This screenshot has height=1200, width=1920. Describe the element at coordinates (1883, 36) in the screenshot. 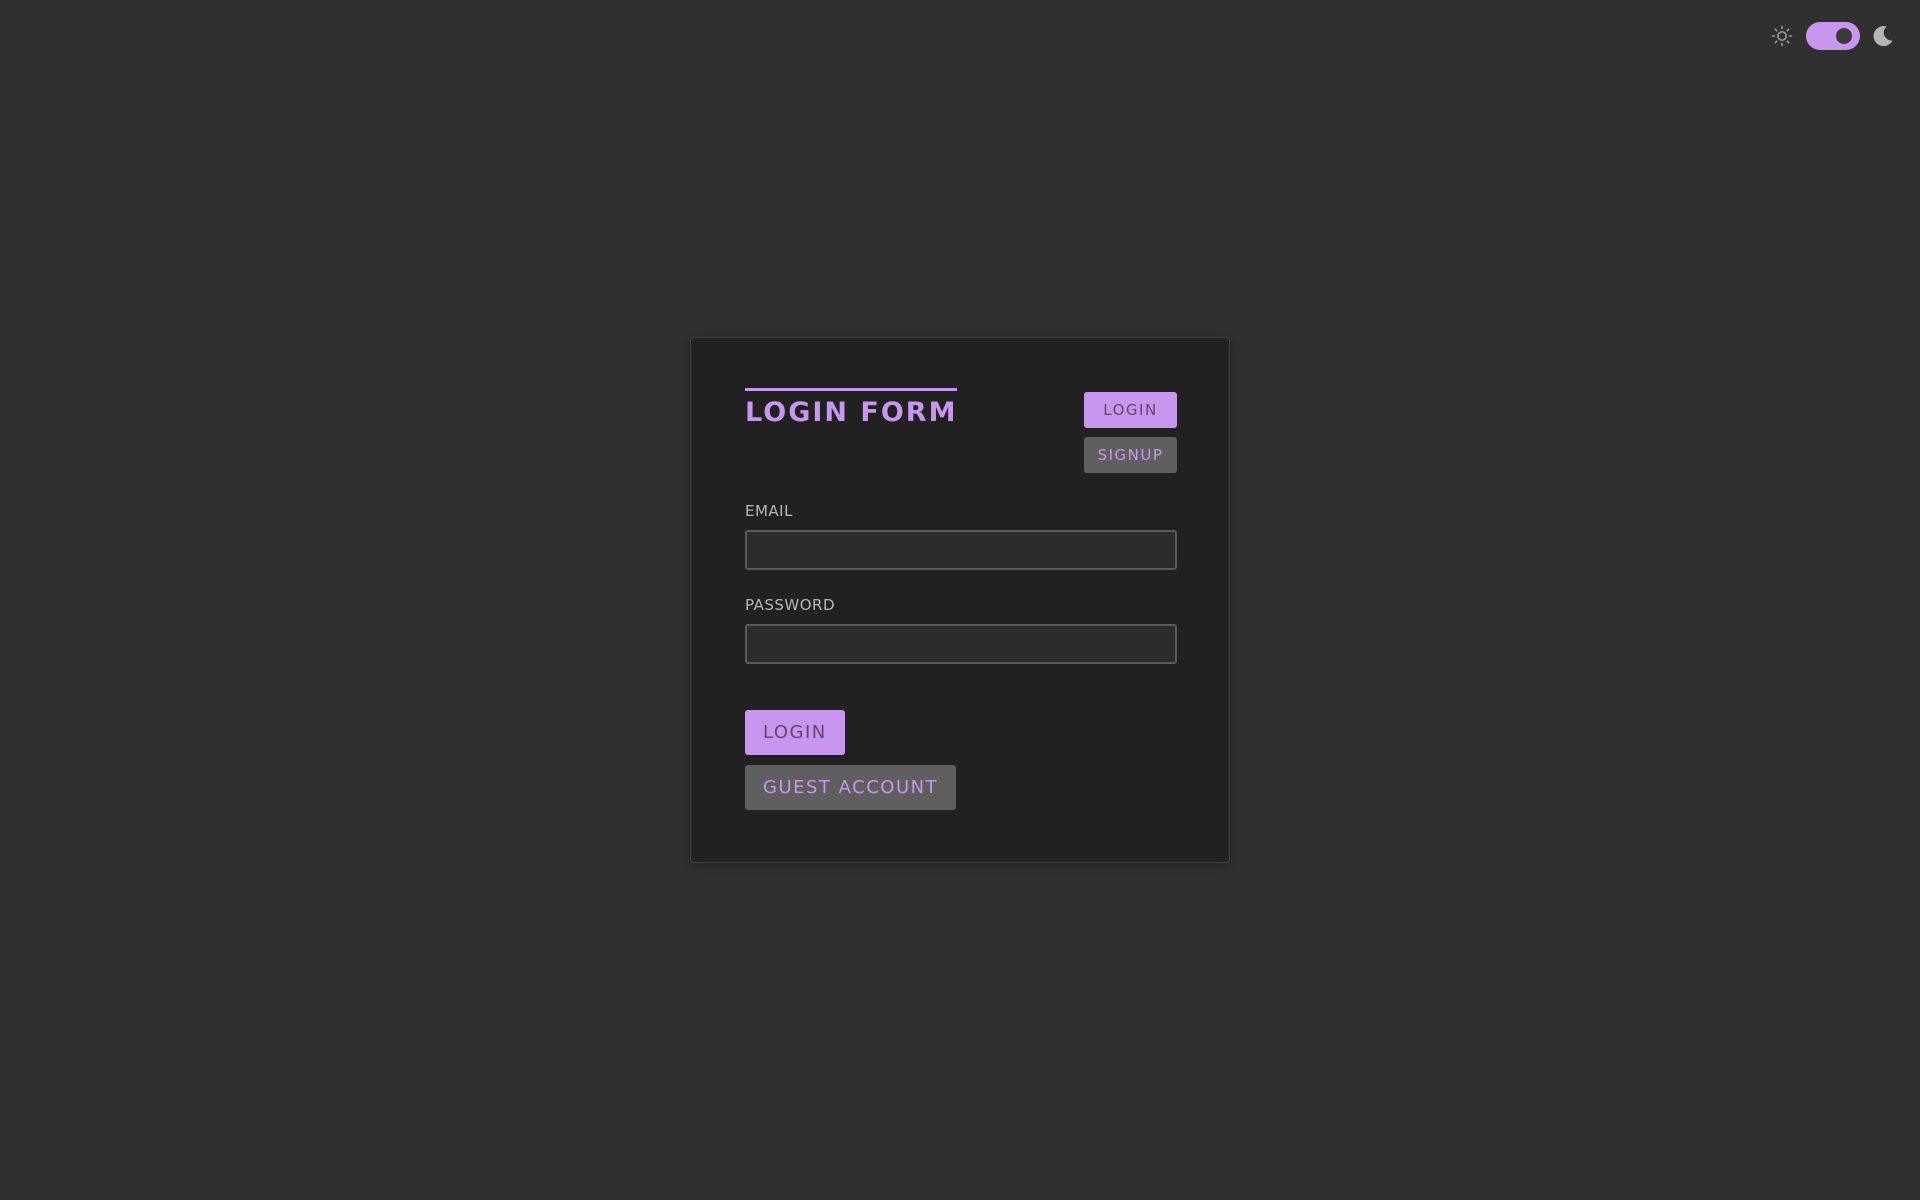

I see `moon-icon` at that location.